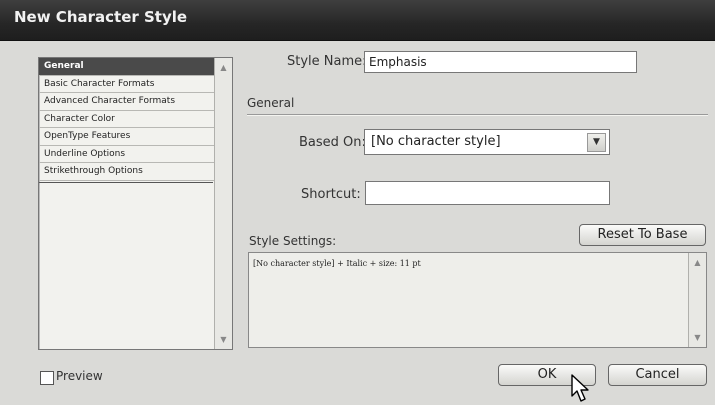  What do you see at coordinates (126, 119) in the screenshot?
I see `category-item-character-color: Character Color` at bounding box center [126, 119].